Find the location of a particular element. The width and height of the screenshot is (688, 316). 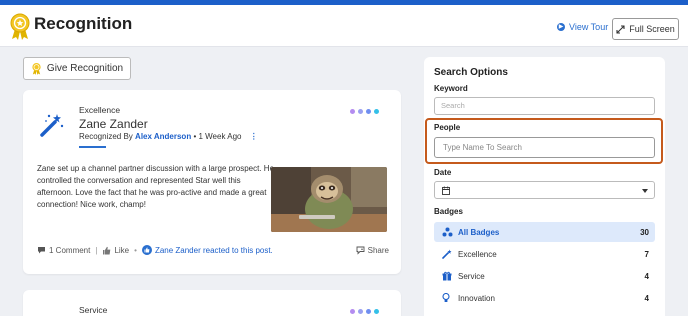

search-options-title: Search Options is located at coordinates (471, 72).